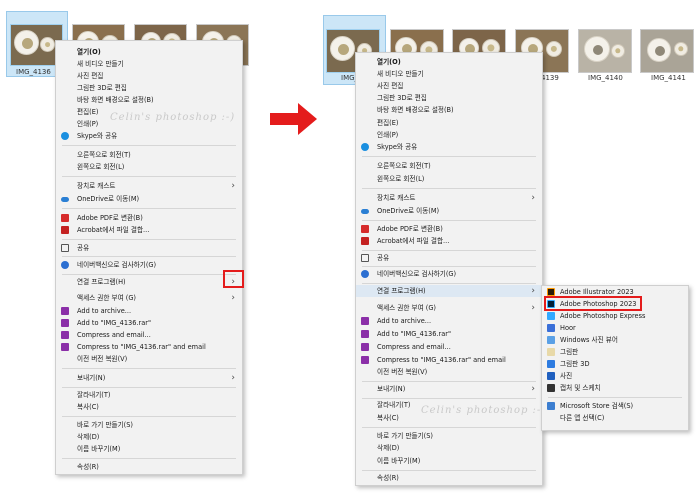 Image resolution: width=700 pixels, height=495 pixels. Describe the element at coordinates (615, 340) in the screenshot. I see `app-windows-photo-viewer: Windows 사진 뷰어` at that location.